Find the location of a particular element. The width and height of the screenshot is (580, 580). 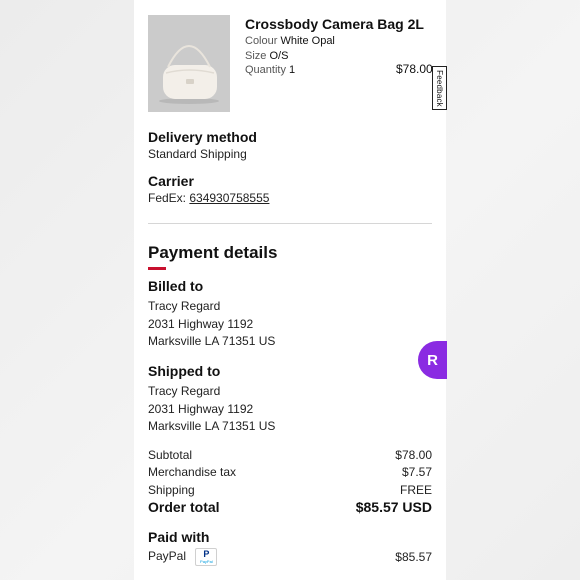

paypal-logo-word: PayPal is located at coordinates (206, 561).